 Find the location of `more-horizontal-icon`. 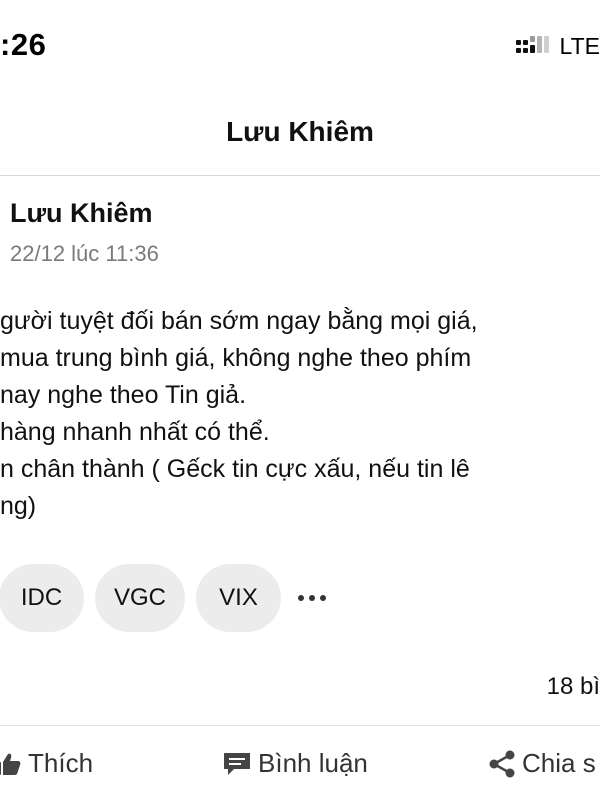

more-horizontal-icon is located at coordinates (312, 598).